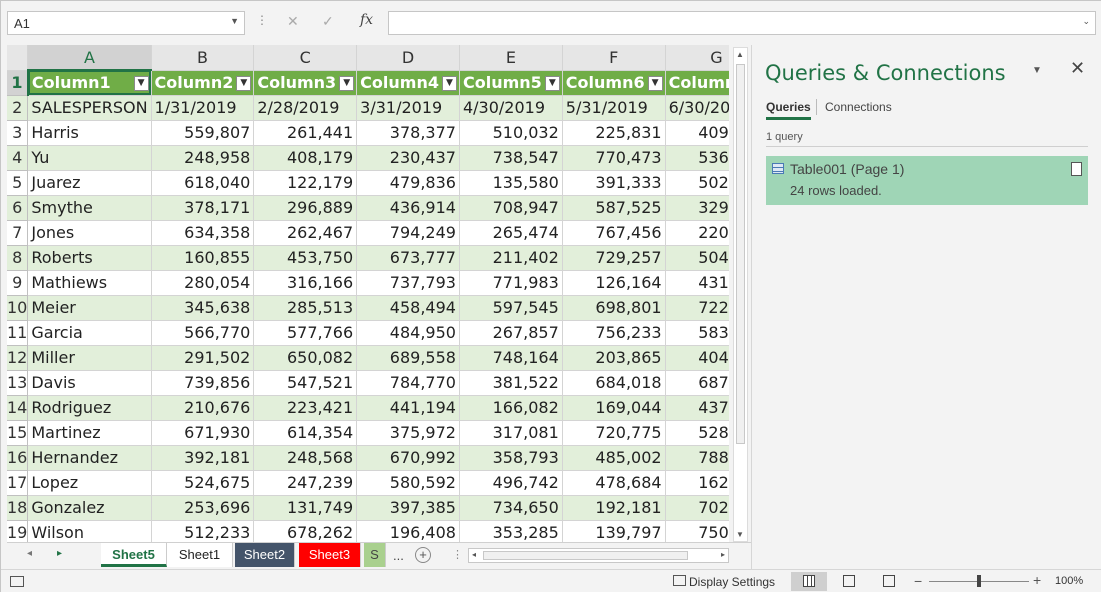  I want to click on table-header-cell: Column7▼, so click(697, 82).